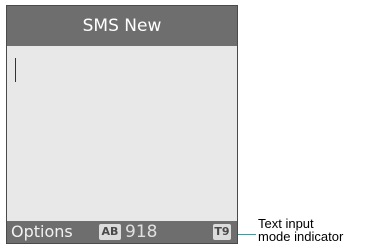  What do you see at coordinates (122, 232) in the screenshot?
I see `softkey-bar: Options AB 918 T9` at bounding box center [122, 232].